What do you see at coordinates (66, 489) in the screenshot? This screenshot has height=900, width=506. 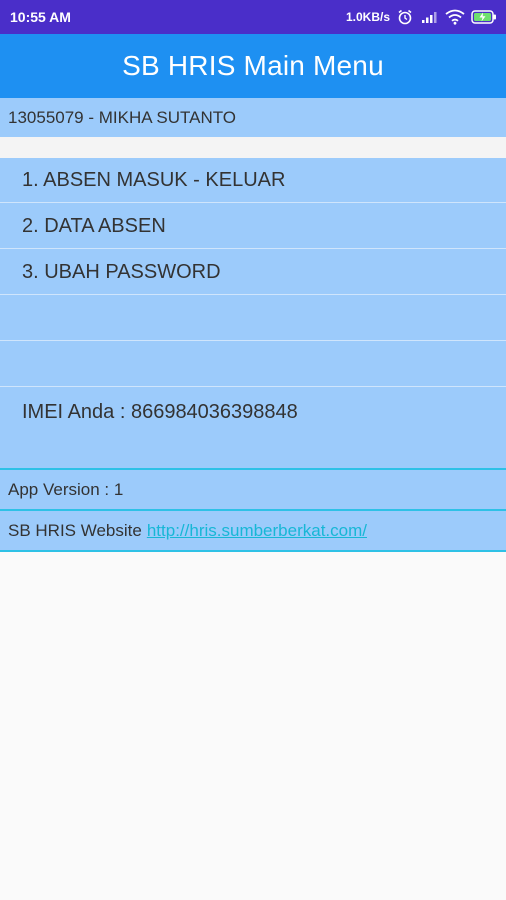 I see `app-version-label: App Version : 1` at bounding box center [66, 489].